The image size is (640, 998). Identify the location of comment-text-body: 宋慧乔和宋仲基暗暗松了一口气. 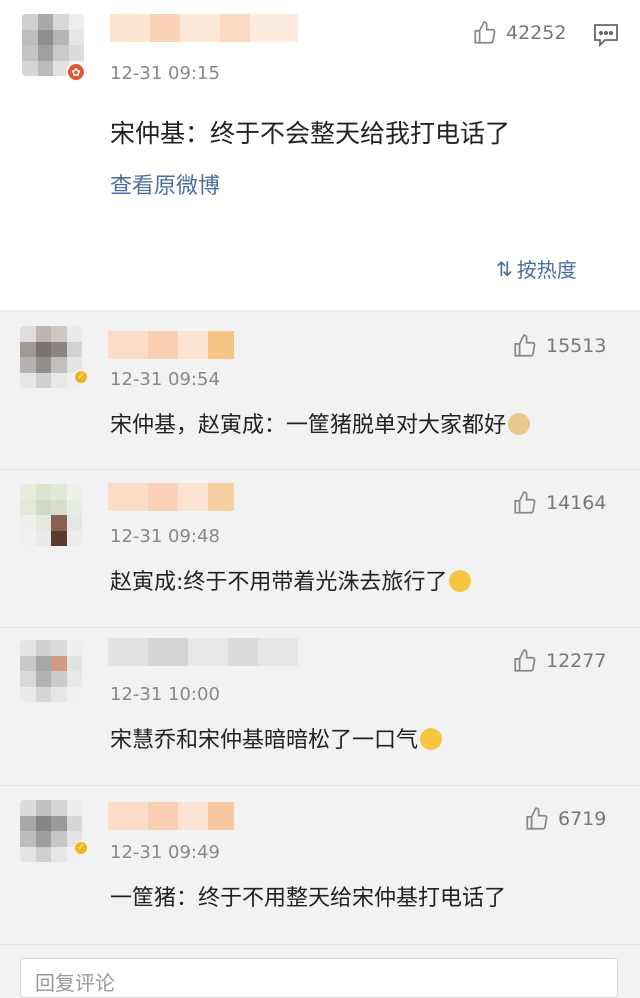
(264, 740).